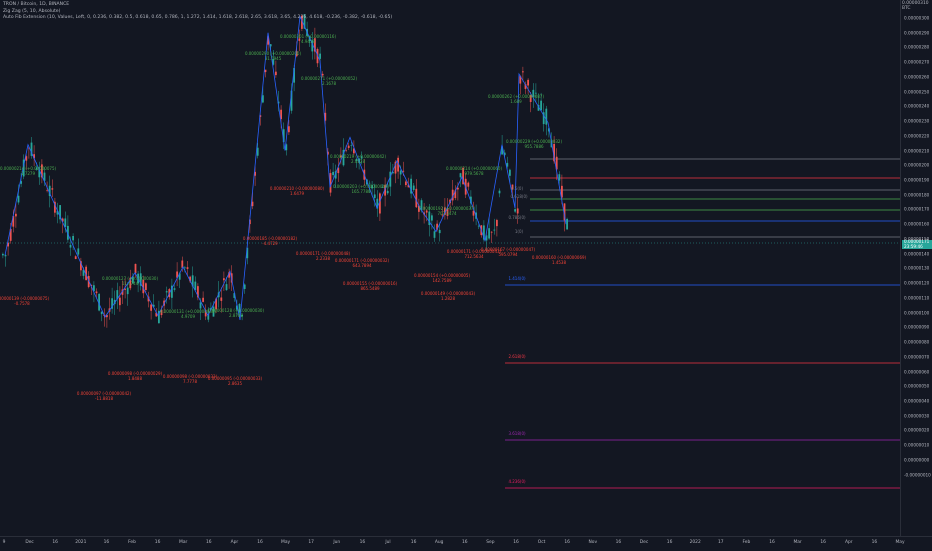 This screenshot has height=551, width=932. I want to click on price-tick: 0.00000260, so click(917, 77).